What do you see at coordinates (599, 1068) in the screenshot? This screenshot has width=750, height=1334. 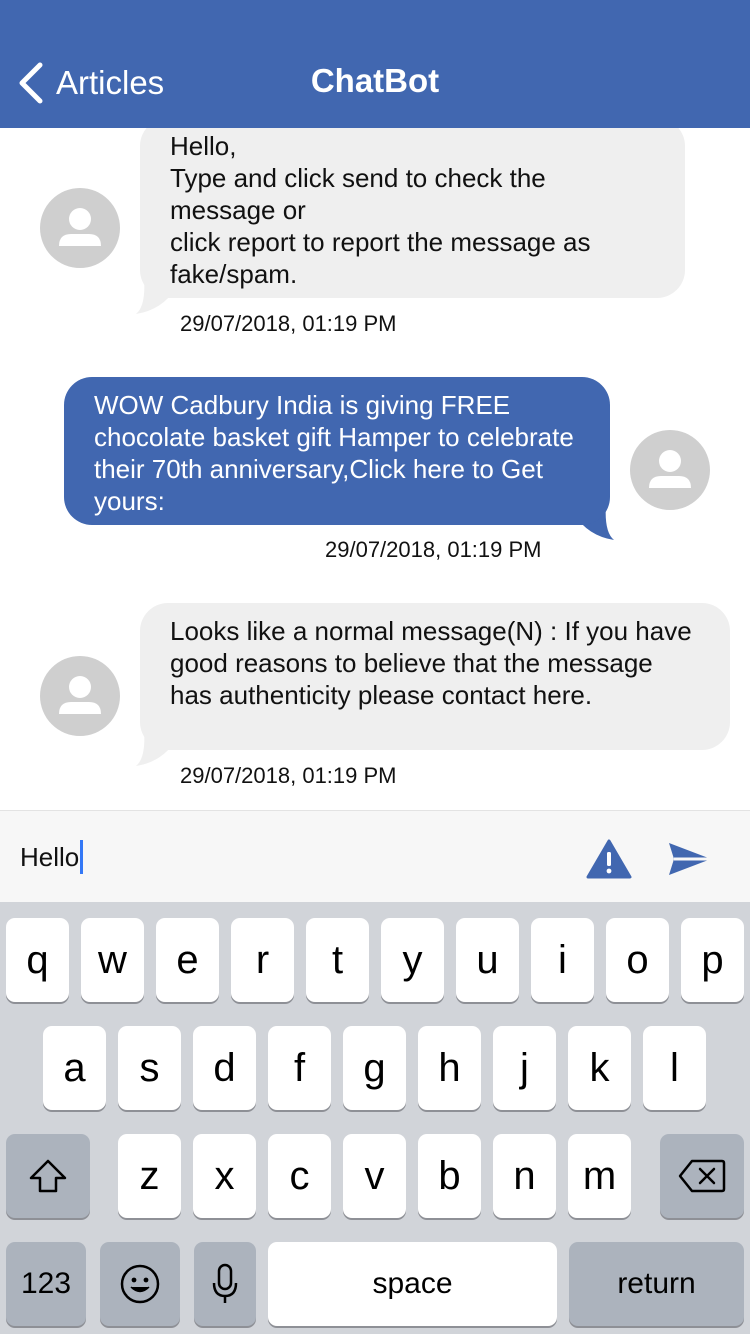 I see `key-k: k` at bounding box center [599, 1068].